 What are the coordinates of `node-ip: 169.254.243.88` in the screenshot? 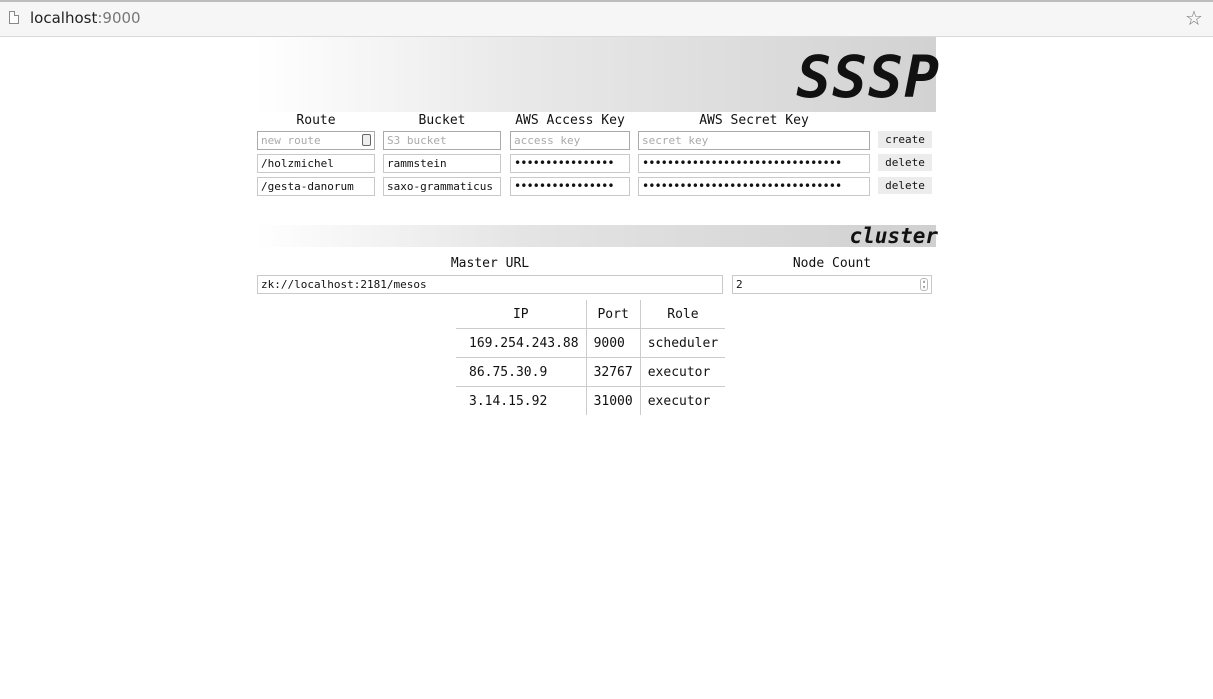 It's located at (521, 343).